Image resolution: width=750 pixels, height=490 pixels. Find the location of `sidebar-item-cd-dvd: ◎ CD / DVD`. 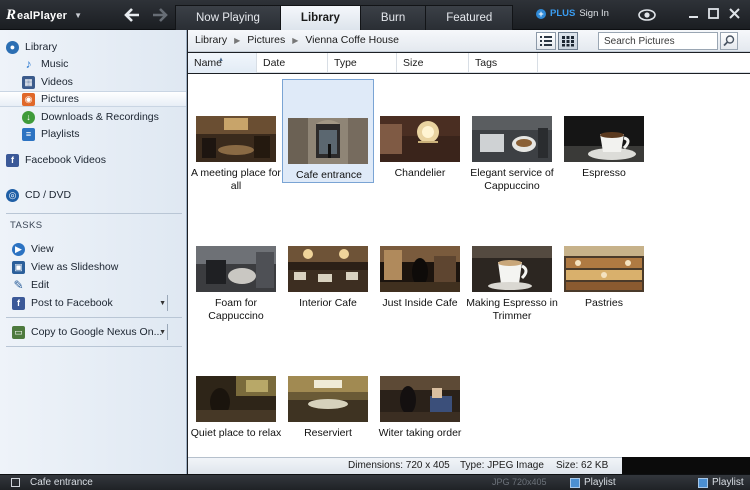

sidebar-item-cd-dvd: ◎ CD / DVD is located at coordinates (93, 195).